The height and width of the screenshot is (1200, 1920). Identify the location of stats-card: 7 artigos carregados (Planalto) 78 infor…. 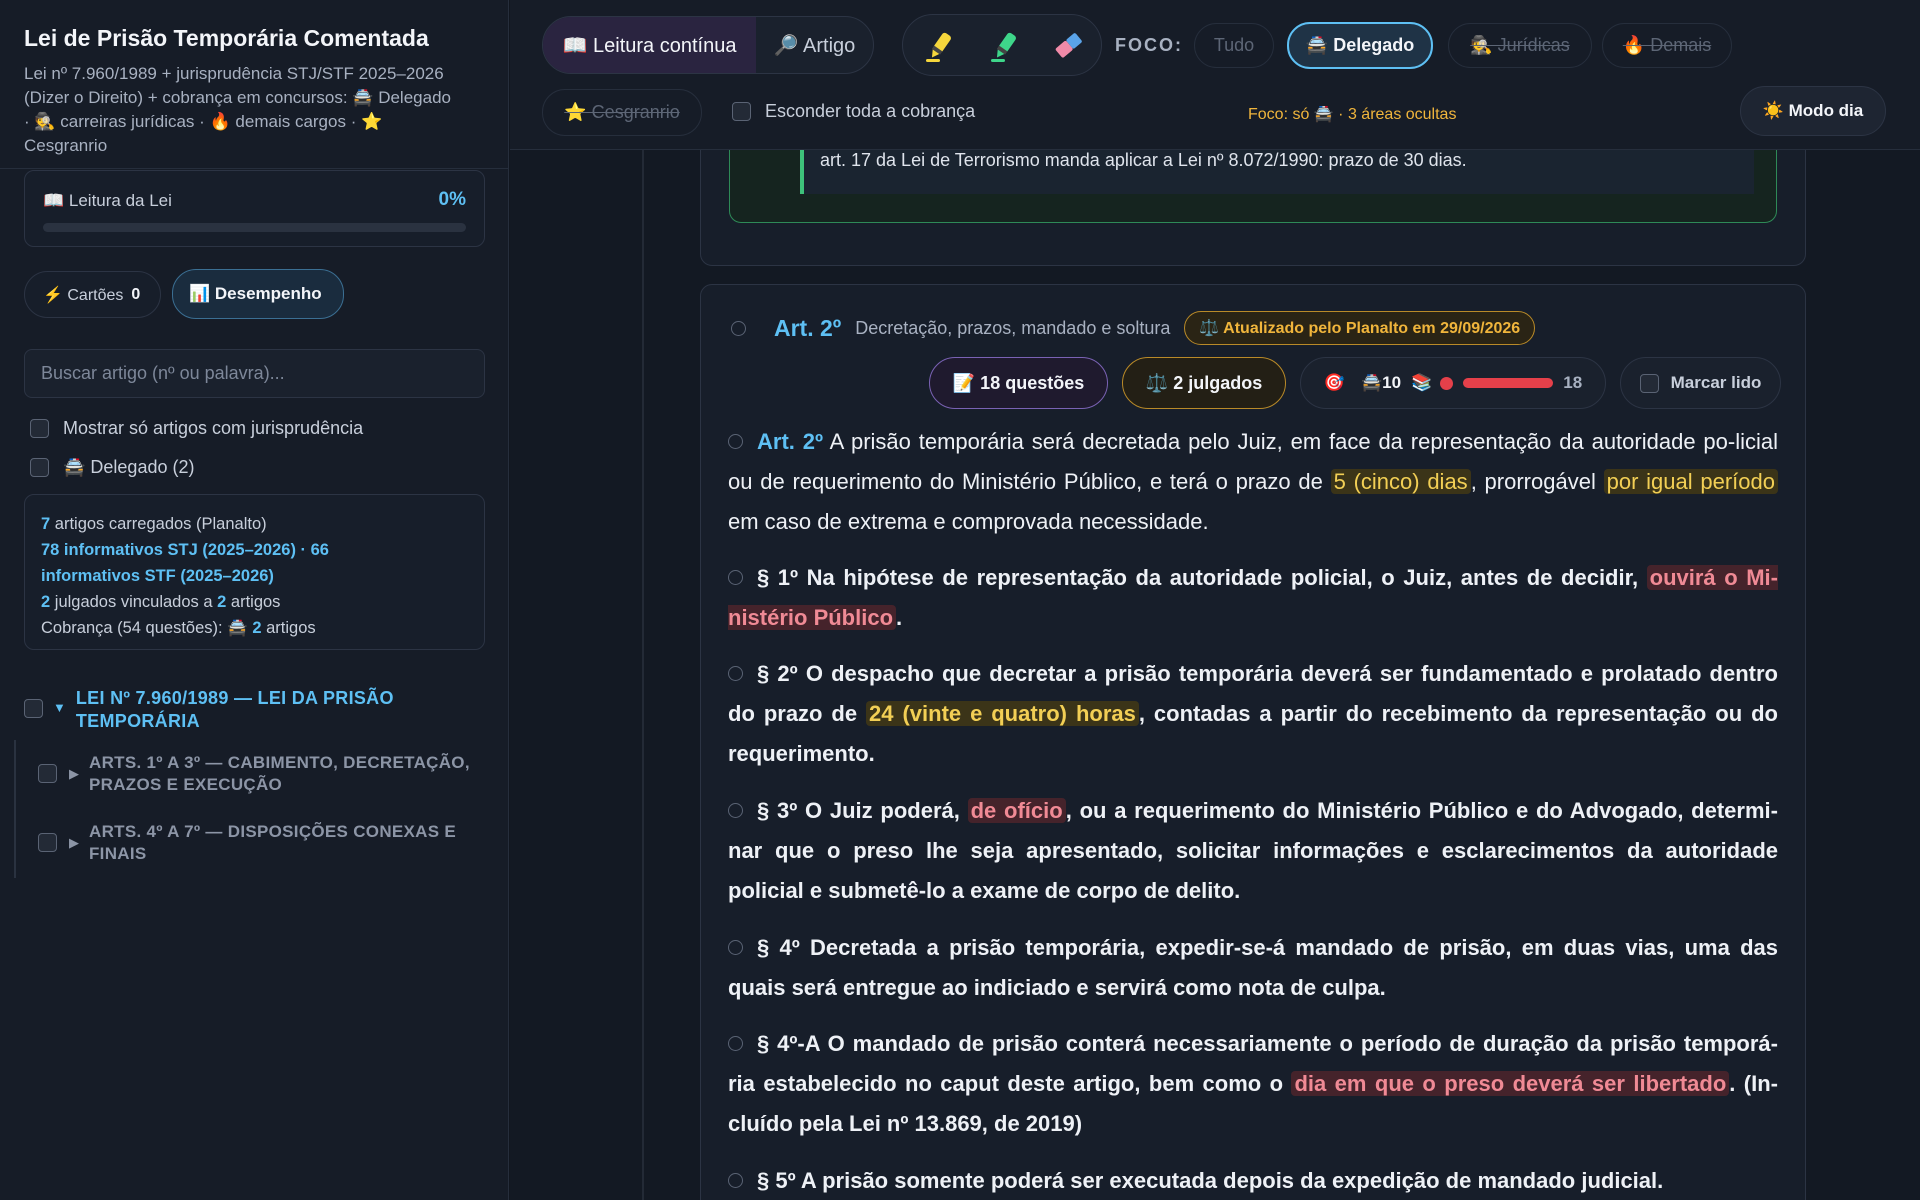
(254, 572).